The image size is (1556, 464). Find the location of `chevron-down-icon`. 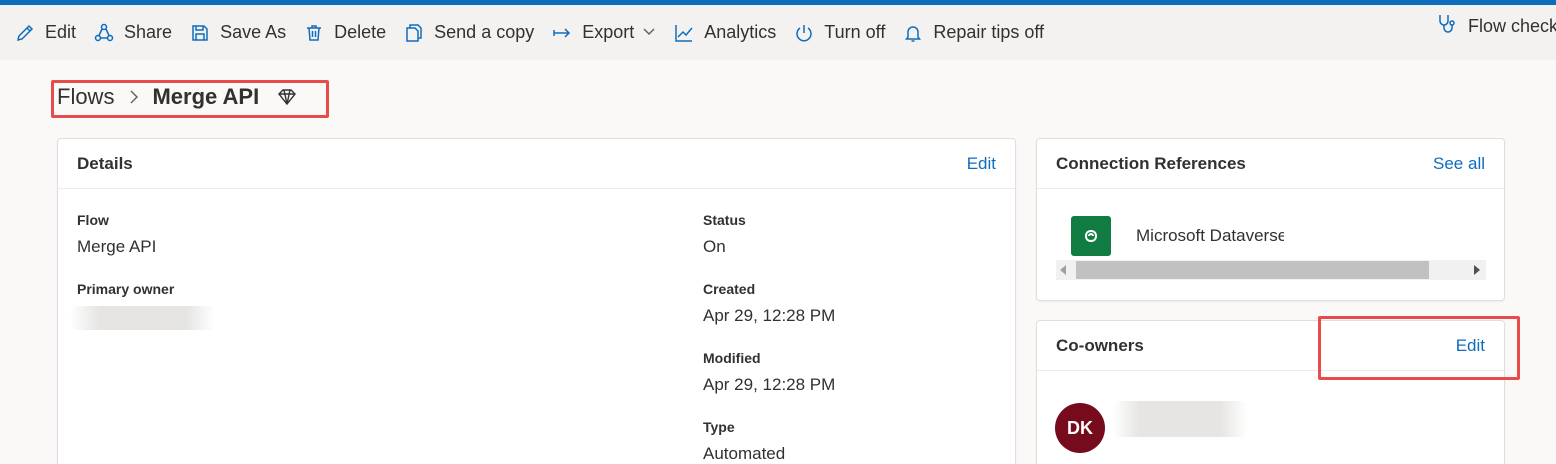

chevron-down-icon is located at coordinates (649, 32).